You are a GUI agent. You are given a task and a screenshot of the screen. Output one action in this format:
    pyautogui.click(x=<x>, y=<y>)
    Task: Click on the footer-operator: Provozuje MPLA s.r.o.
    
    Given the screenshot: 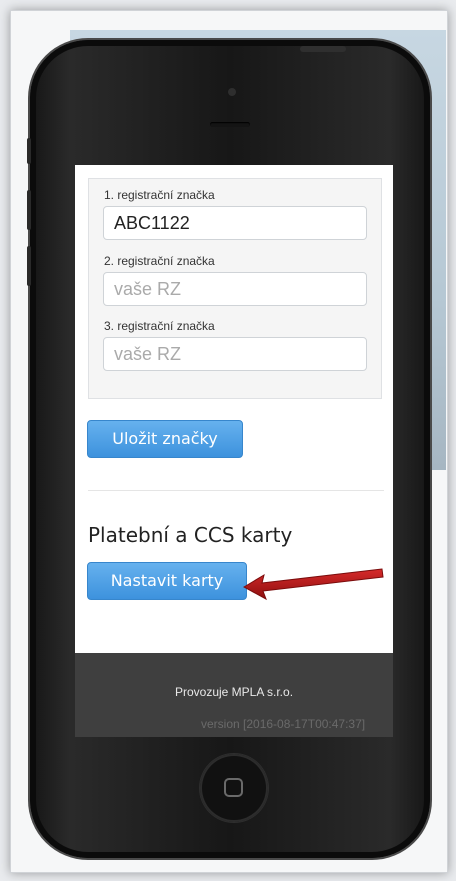 What is the action you would take?
    pyautogui.click(x=234, y=692)
    